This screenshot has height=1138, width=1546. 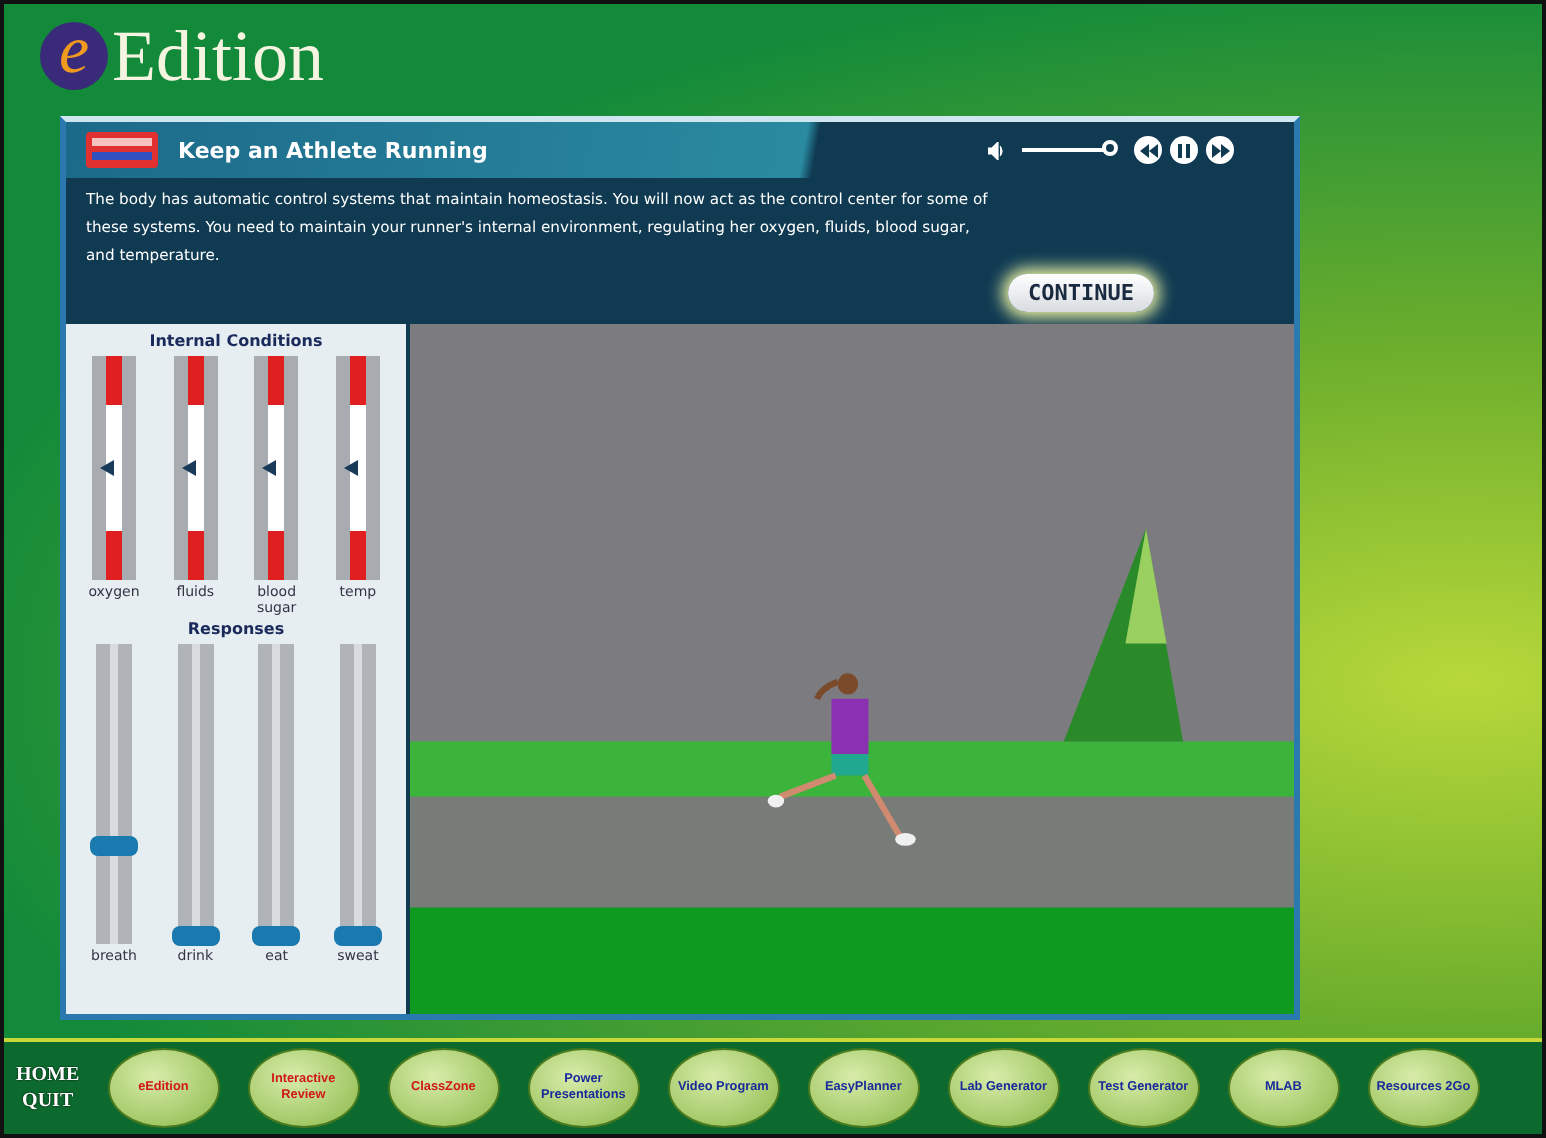 What do you see at coordinates (1081, 293) in the screenshot?
I see `continue-button: CONTINUE` at bounding box center [1081, 293].